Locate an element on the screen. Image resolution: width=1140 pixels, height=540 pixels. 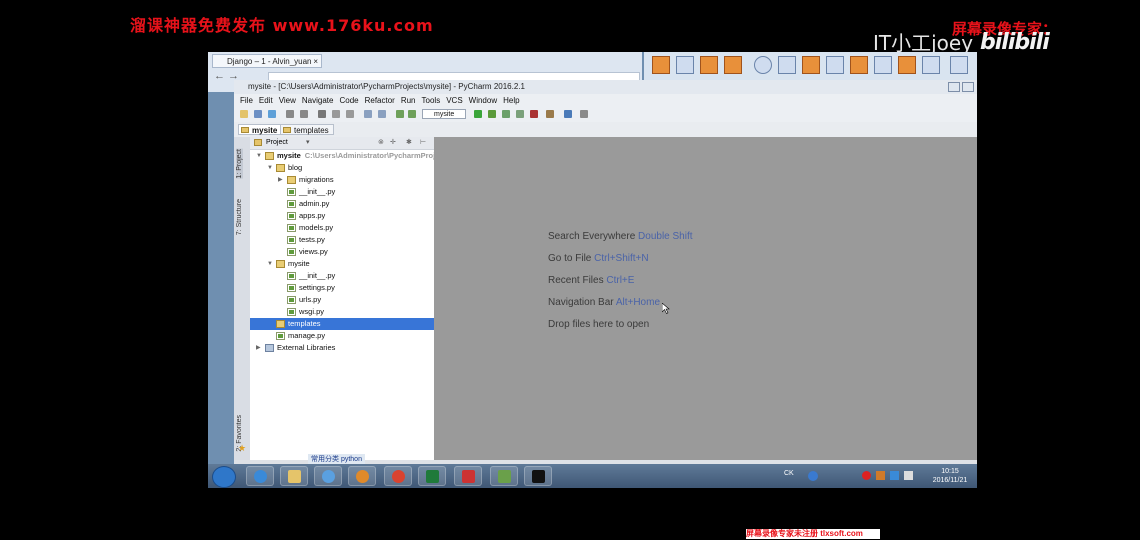
tree-item: models.py is located at coordinates (342, 228).